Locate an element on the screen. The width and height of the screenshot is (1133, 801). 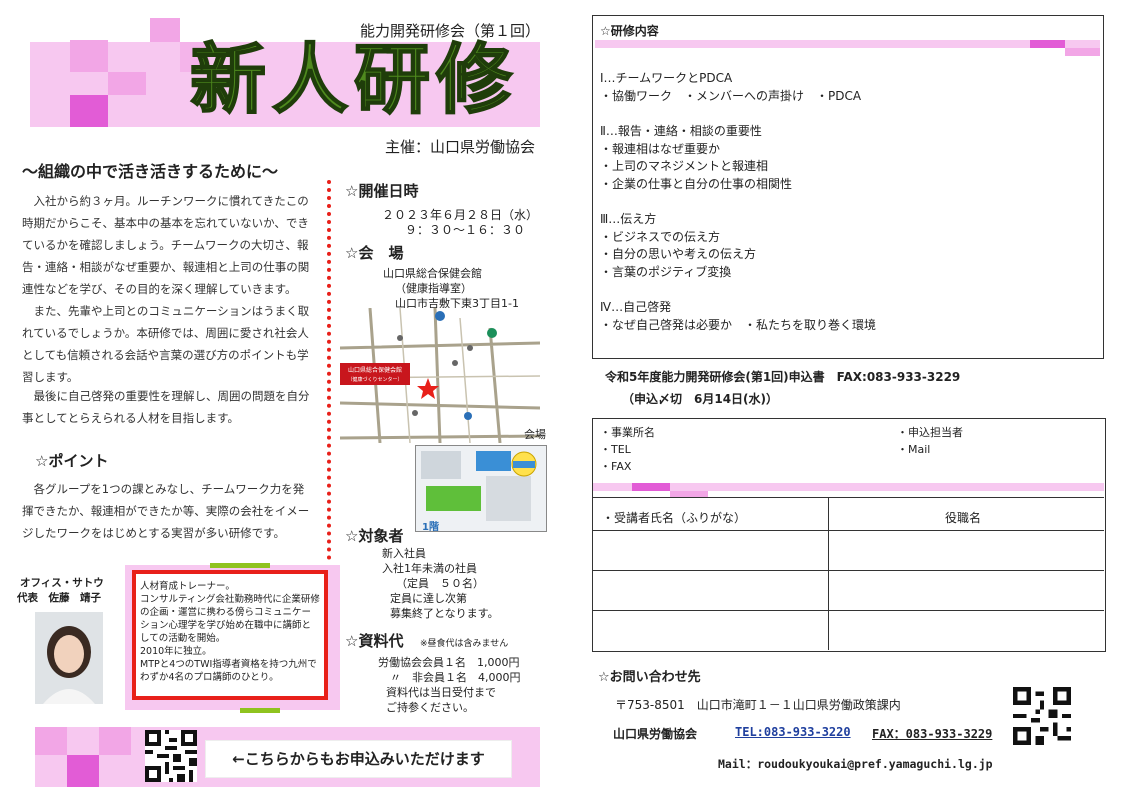
schedule-heading: ☆開催日時 is located at coordinates (382, 191).